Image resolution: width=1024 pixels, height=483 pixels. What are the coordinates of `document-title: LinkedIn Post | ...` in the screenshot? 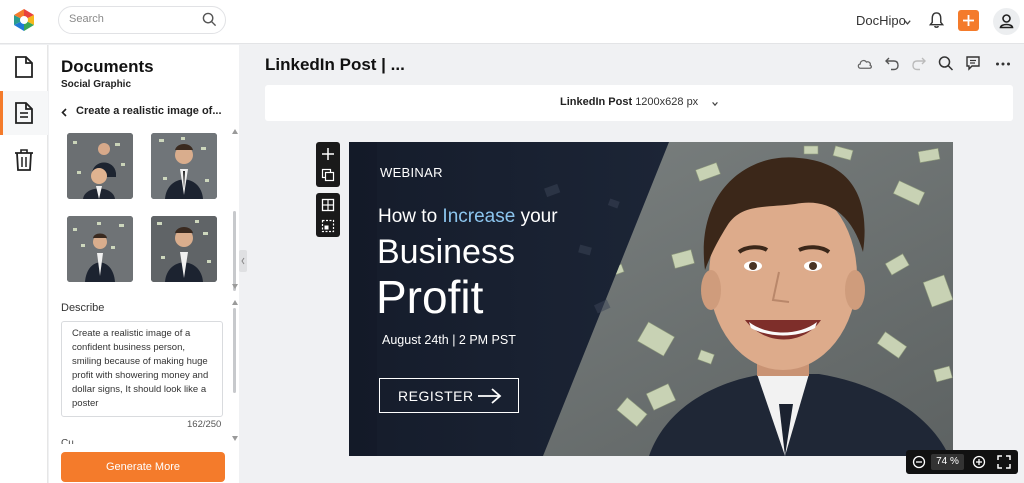 It's located at (335, 65).